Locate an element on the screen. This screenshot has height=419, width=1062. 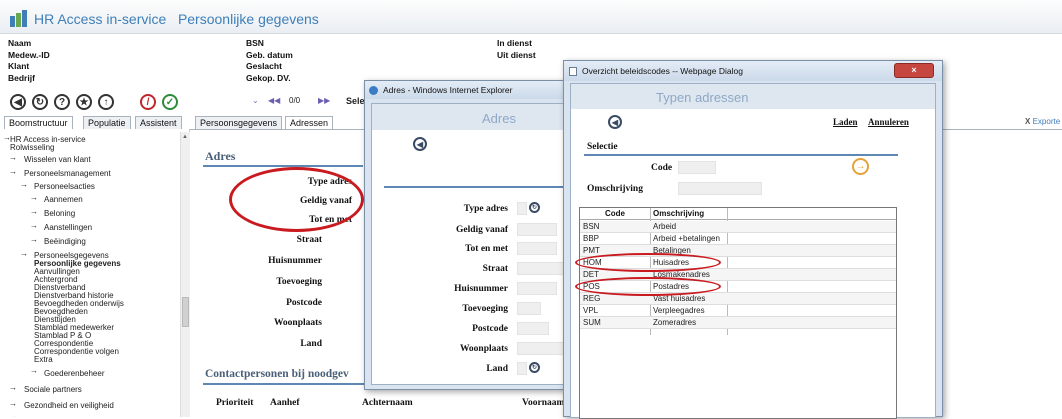
tree-item: Personeelsmanagement is located at coordinates (67, 173).